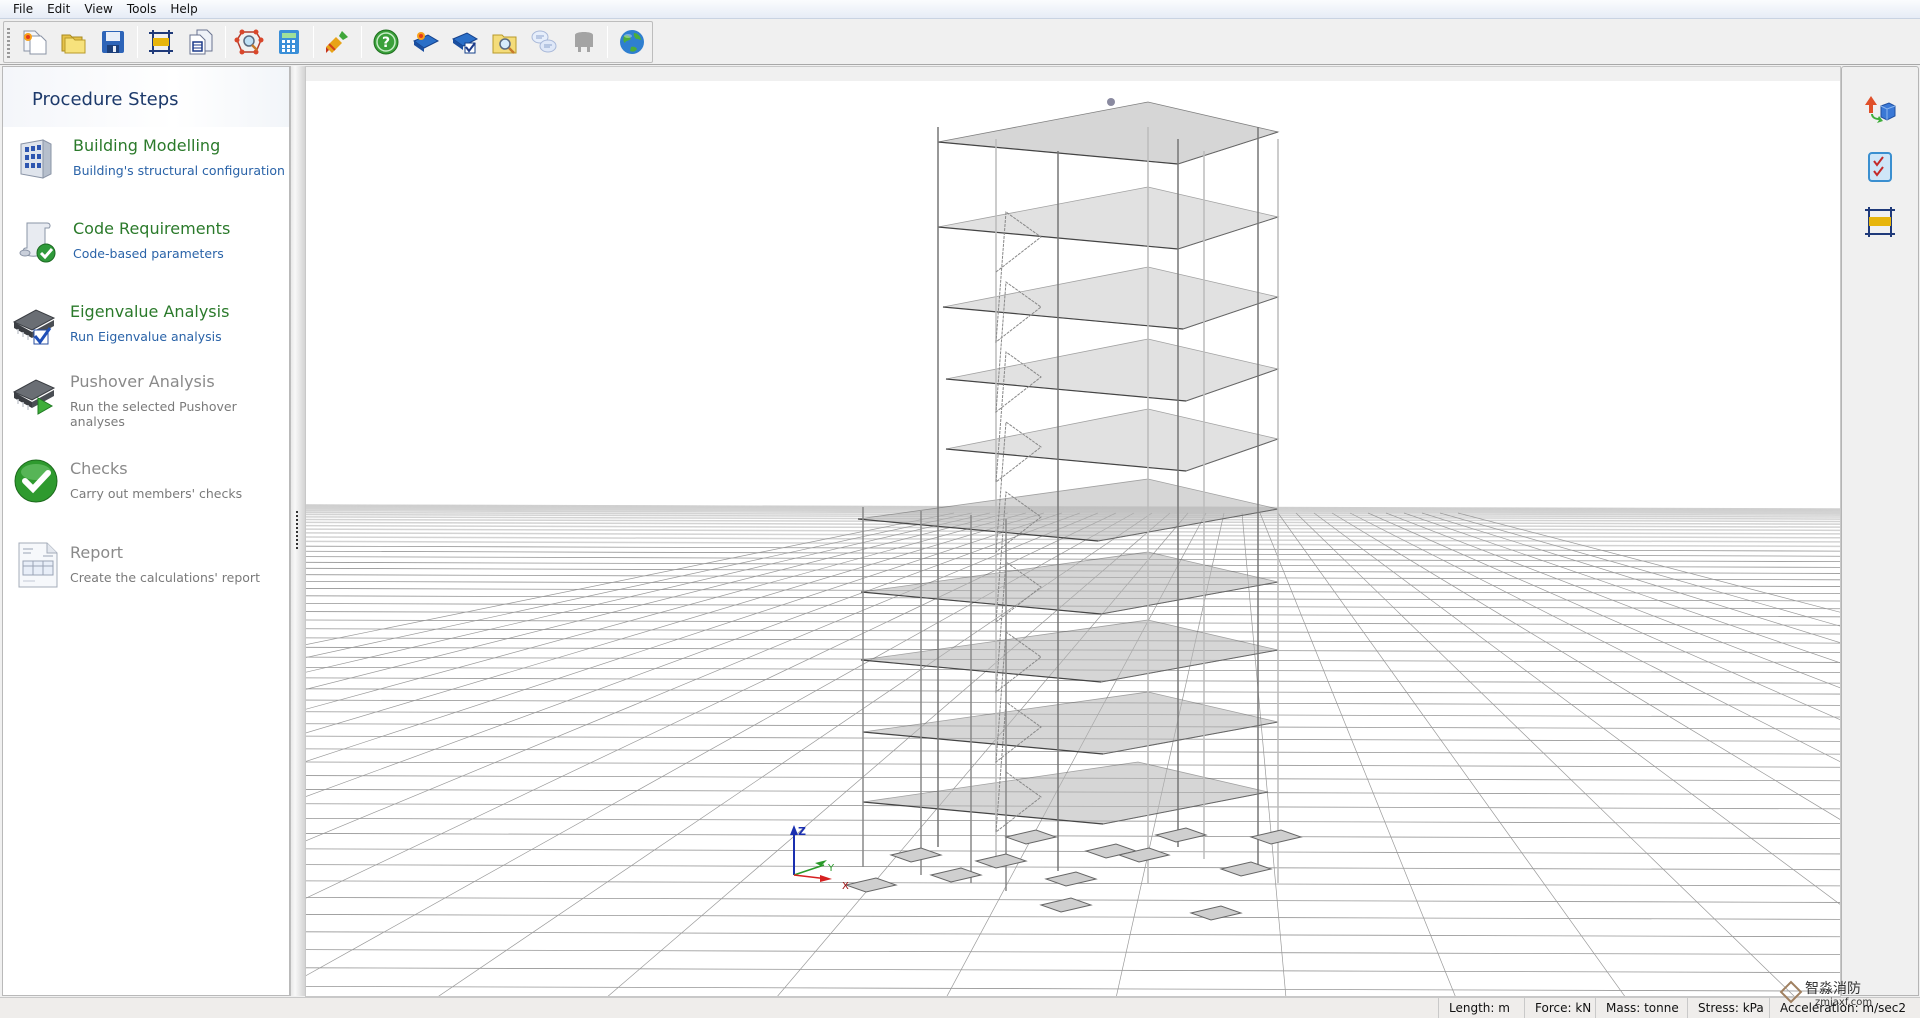 The image size is (1920, 1018). I want to click on node-marker, so click(1111, 102).